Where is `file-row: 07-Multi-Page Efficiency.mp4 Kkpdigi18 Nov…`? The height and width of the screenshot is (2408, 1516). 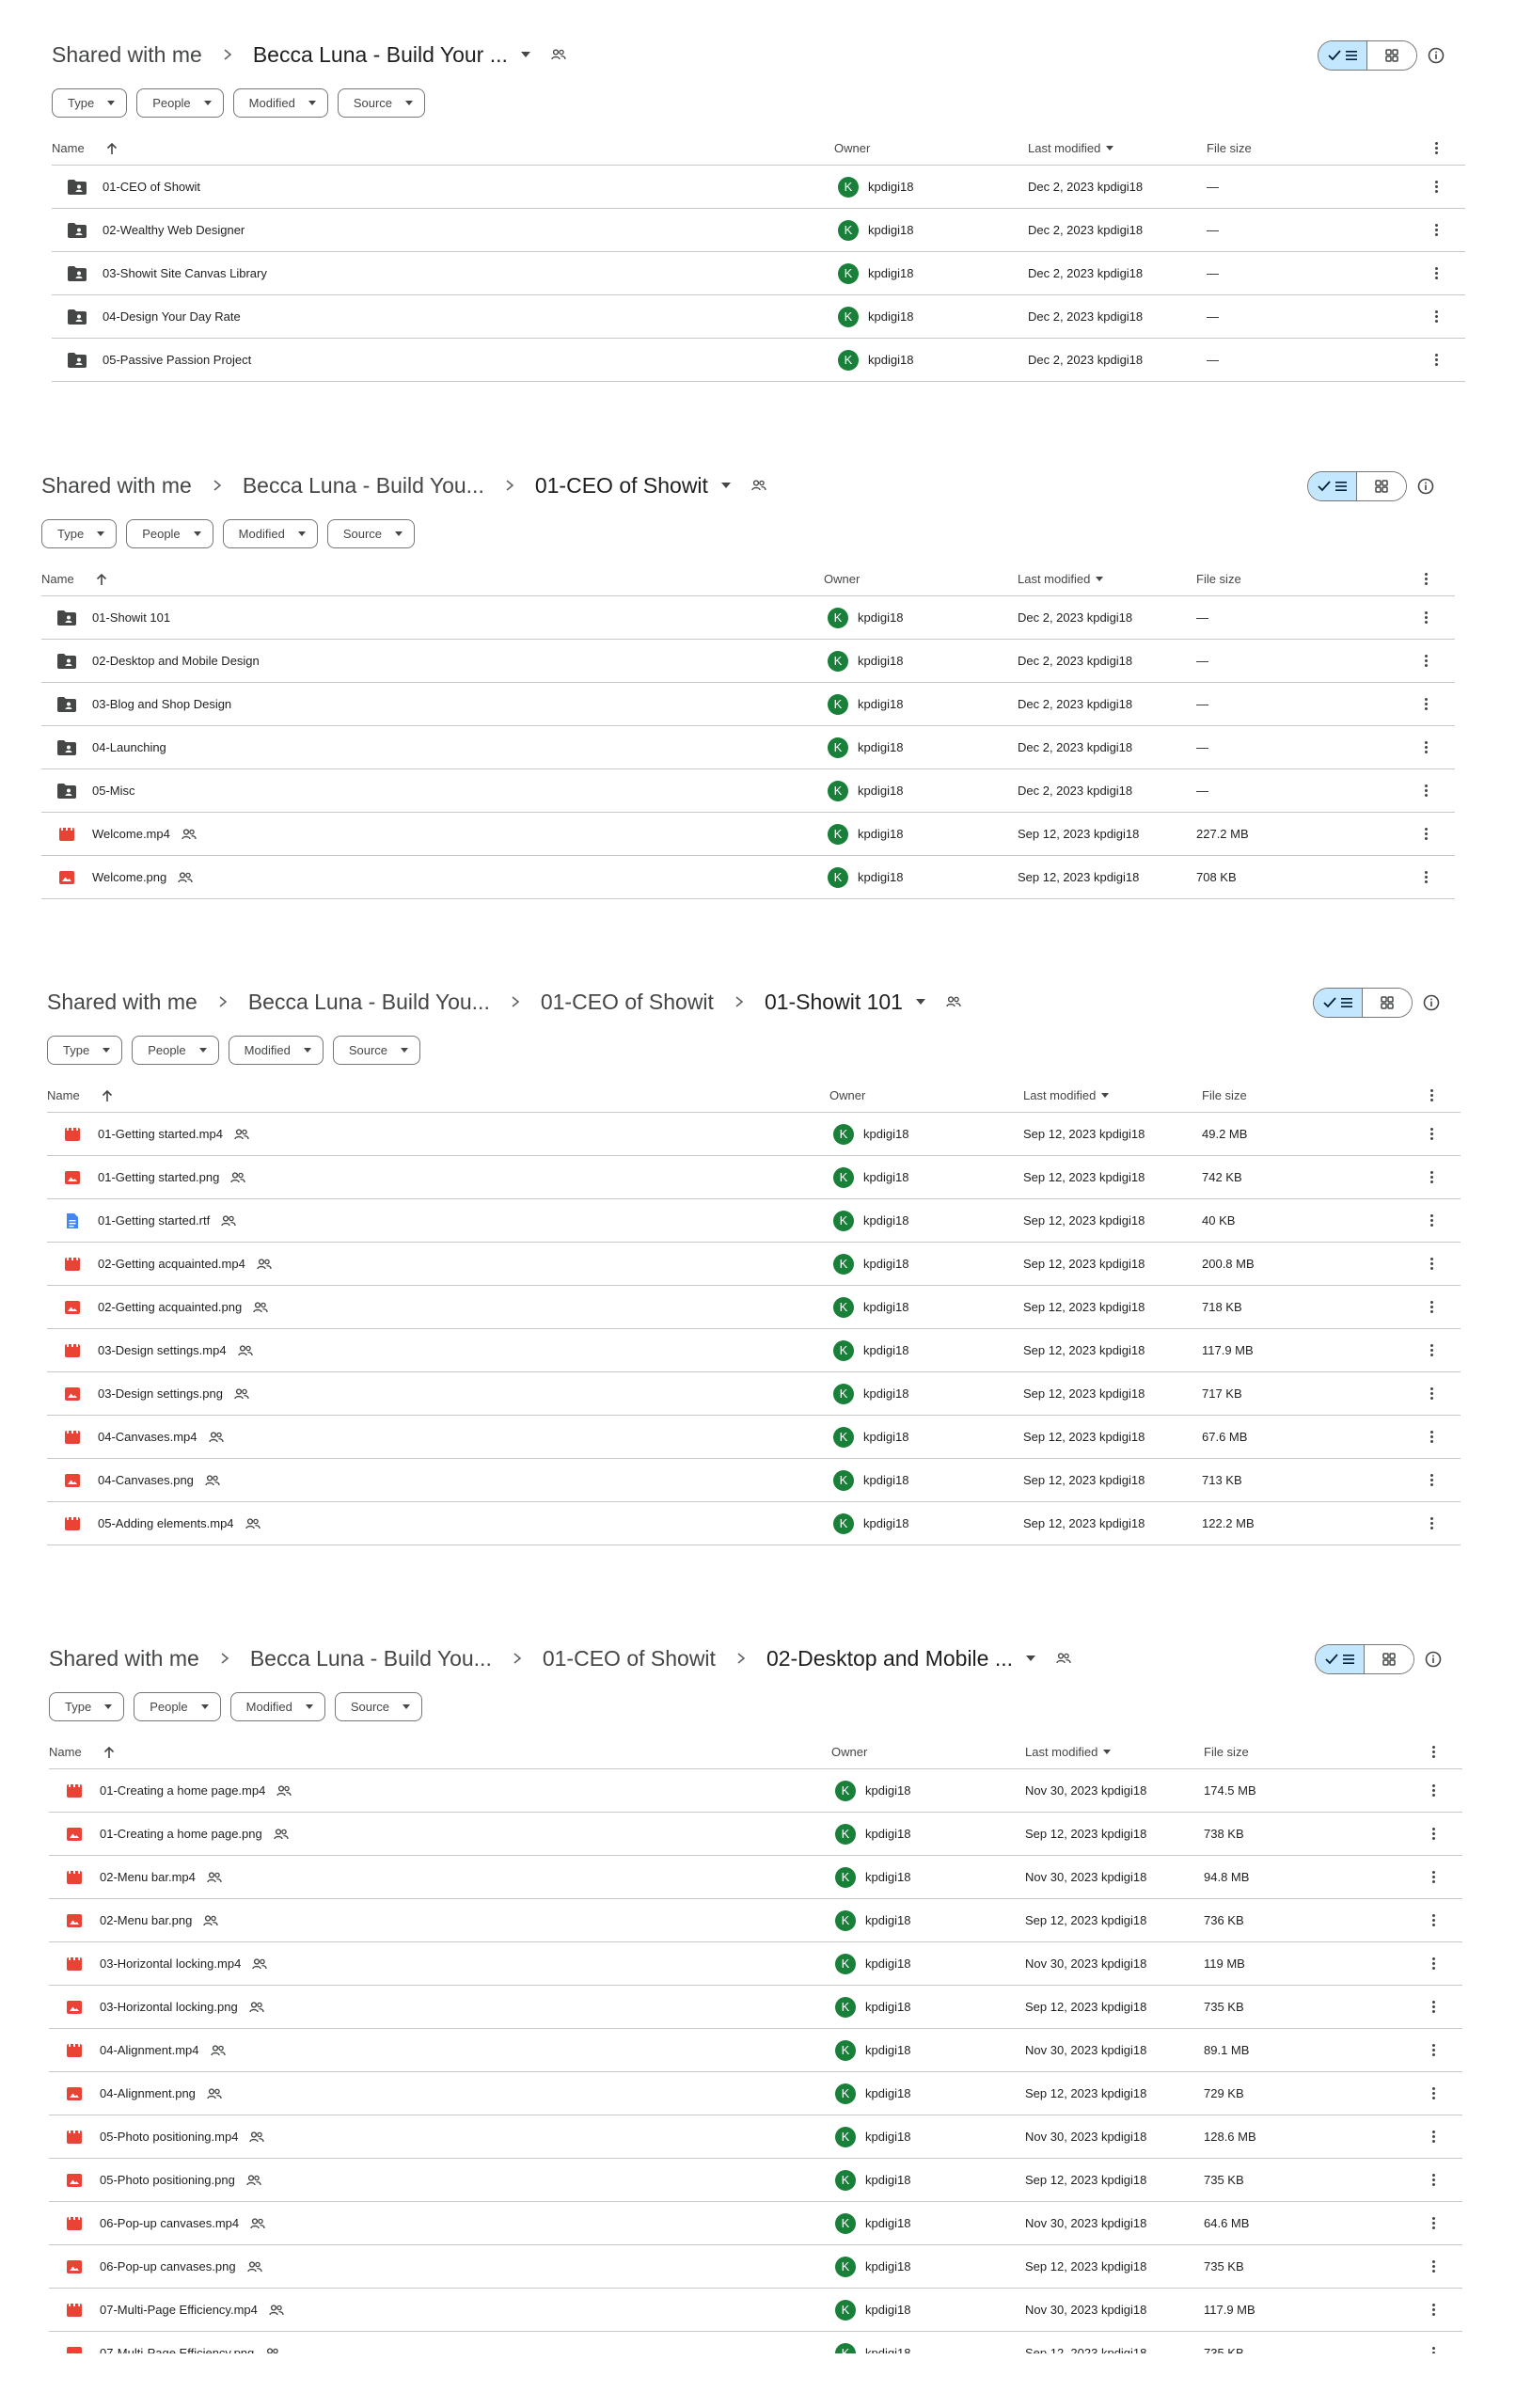
file-row: 07-Multi-Page Efficiency.mp4 Kkpdigi18 Nov… is located at coordinates (755, 2311).